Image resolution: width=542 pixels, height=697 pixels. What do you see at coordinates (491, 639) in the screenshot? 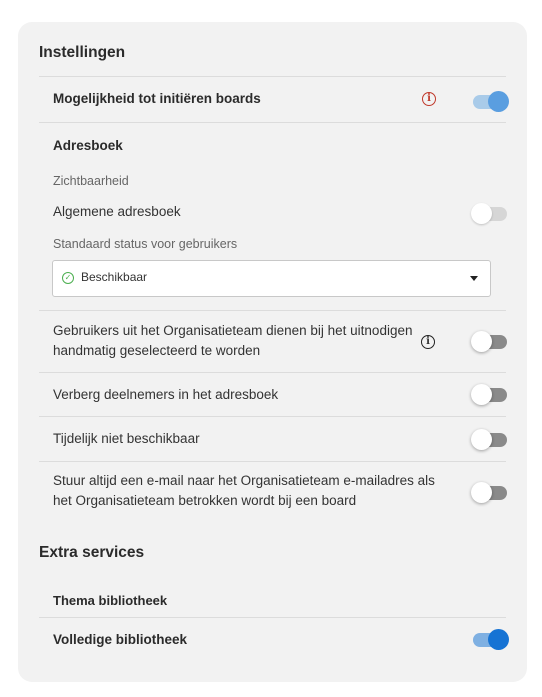
I see `full-library-toggle` at bounding box center [491, 639].